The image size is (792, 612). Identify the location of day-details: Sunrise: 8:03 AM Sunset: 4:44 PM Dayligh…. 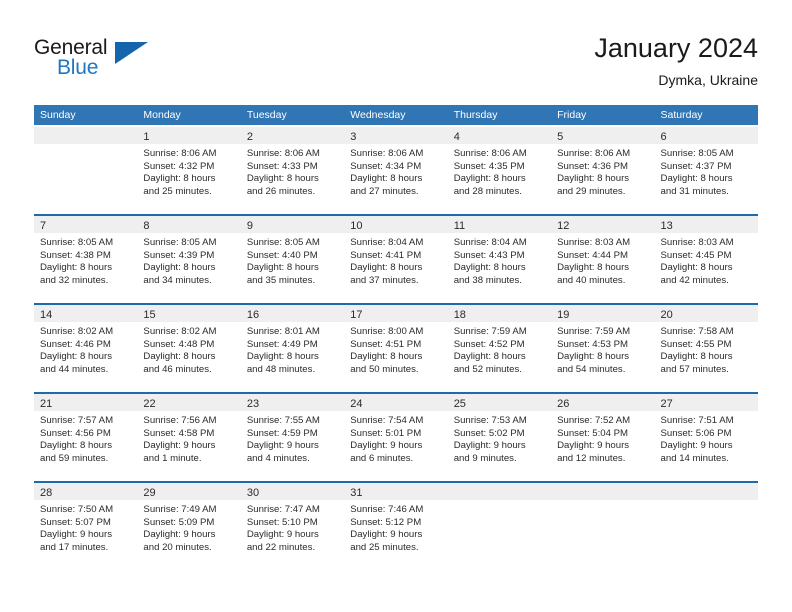
(602, 260).